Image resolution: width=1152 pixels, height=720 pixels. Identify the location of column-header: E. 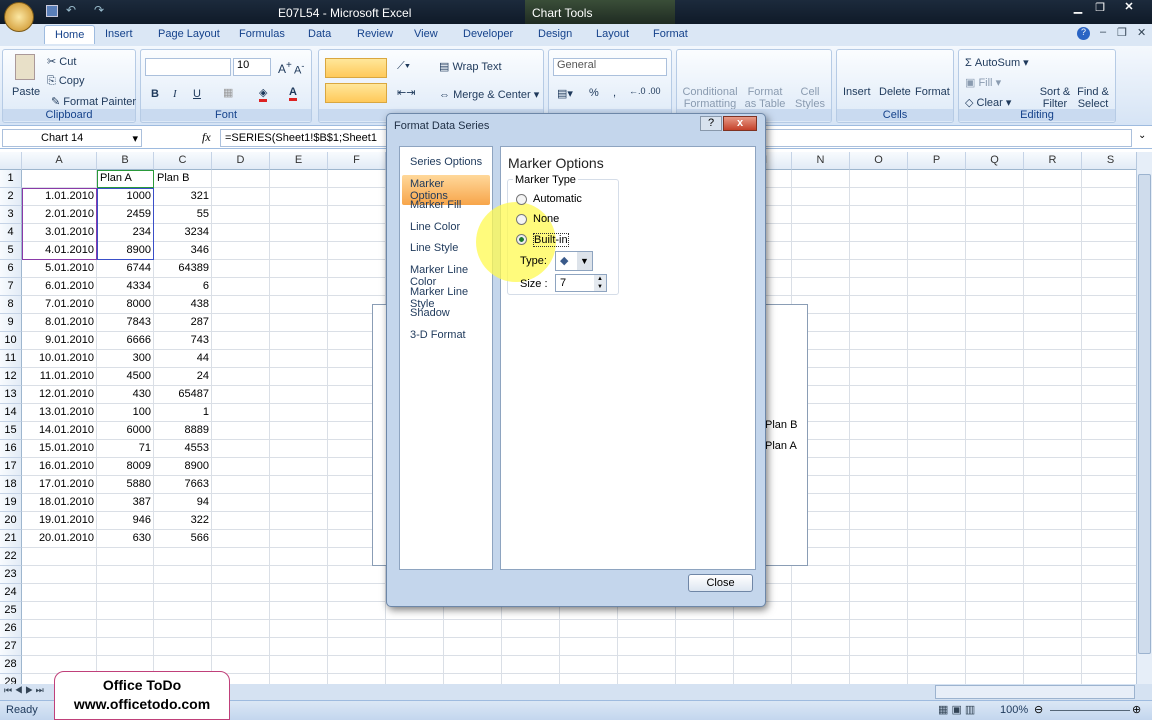
(299, 161).